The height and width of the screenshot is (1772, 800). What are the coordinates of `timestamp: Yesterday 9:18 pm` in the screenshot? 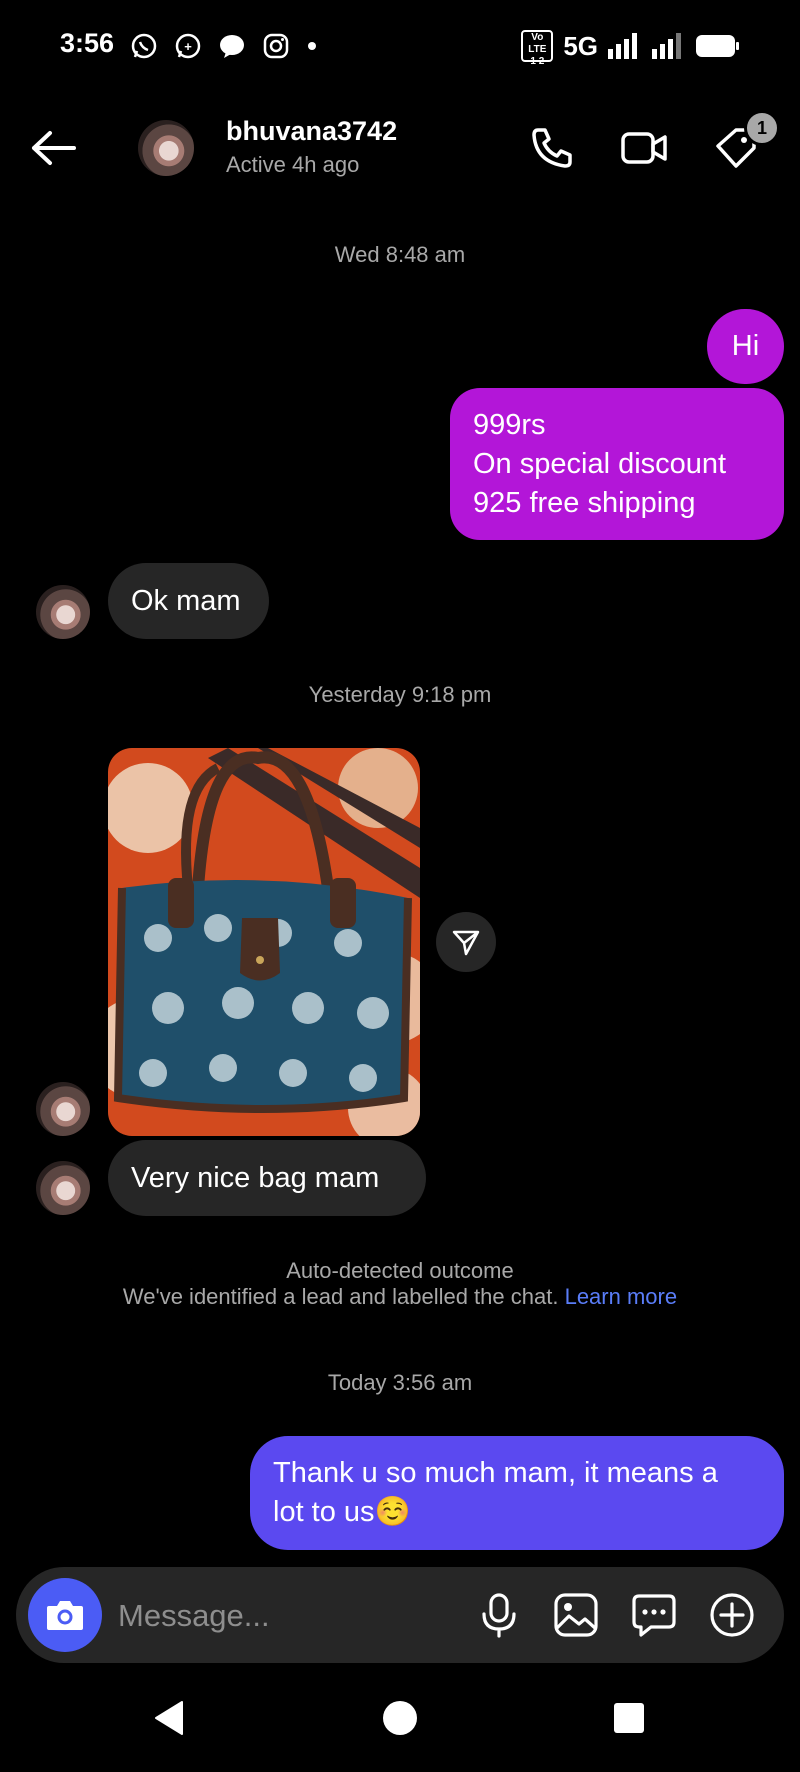 It's located at (400, 694).